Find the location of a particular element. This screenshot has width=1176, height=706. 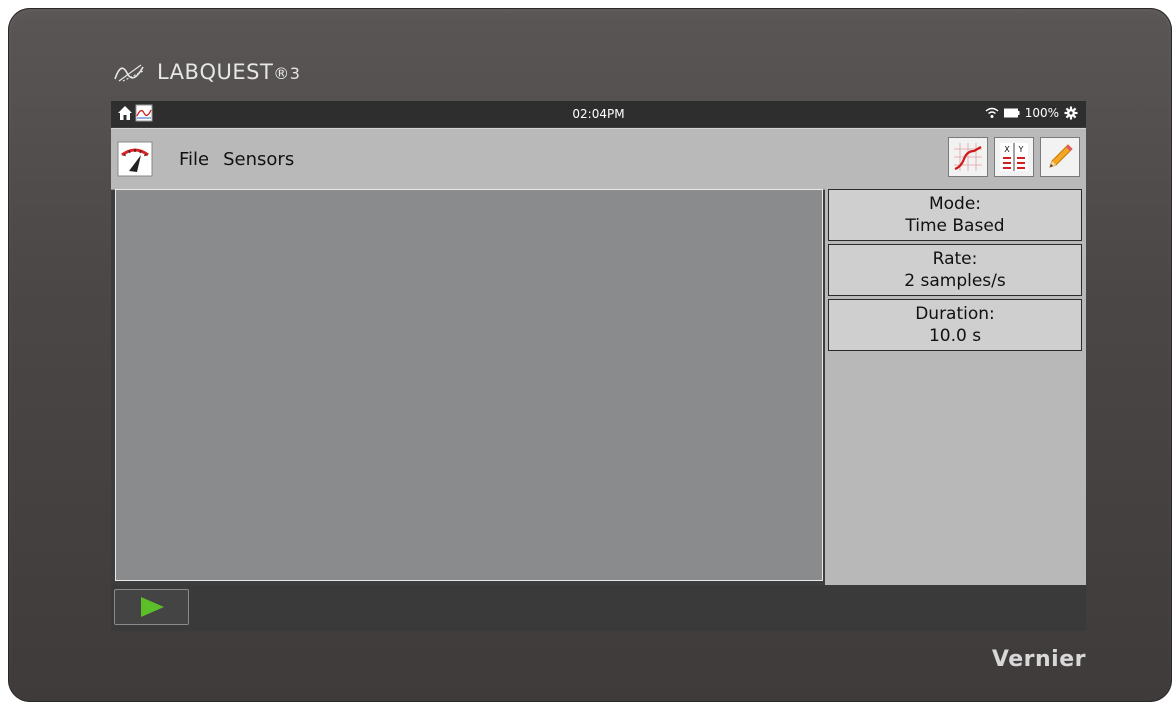

labquest-logo: LABQUEST®3 is located at coordinates (206, 72).